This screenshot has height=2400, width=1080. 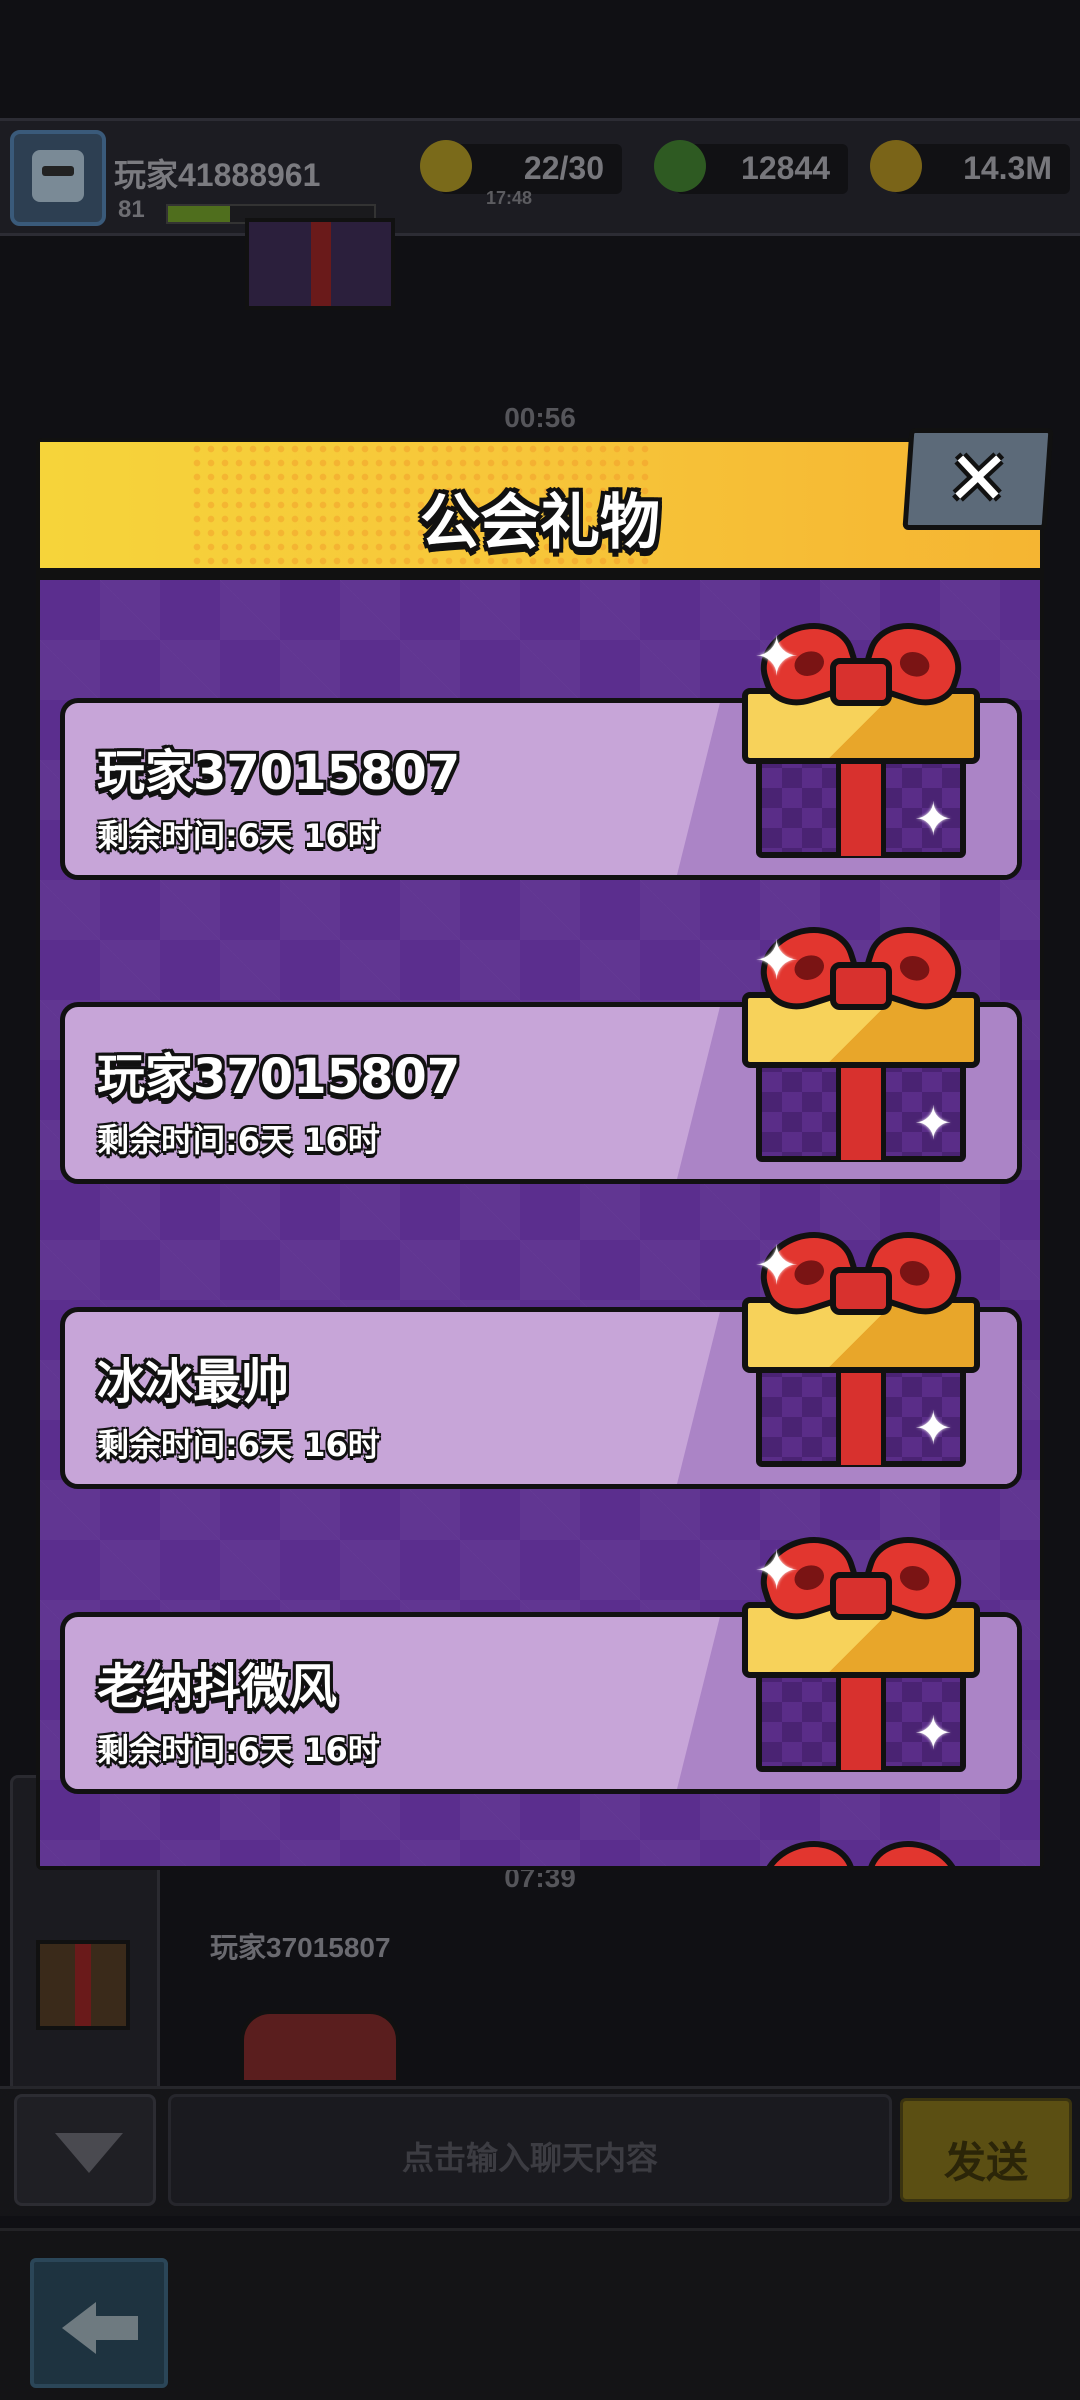 I want to click on close-icon: ✕, so click(x=978, y=479).